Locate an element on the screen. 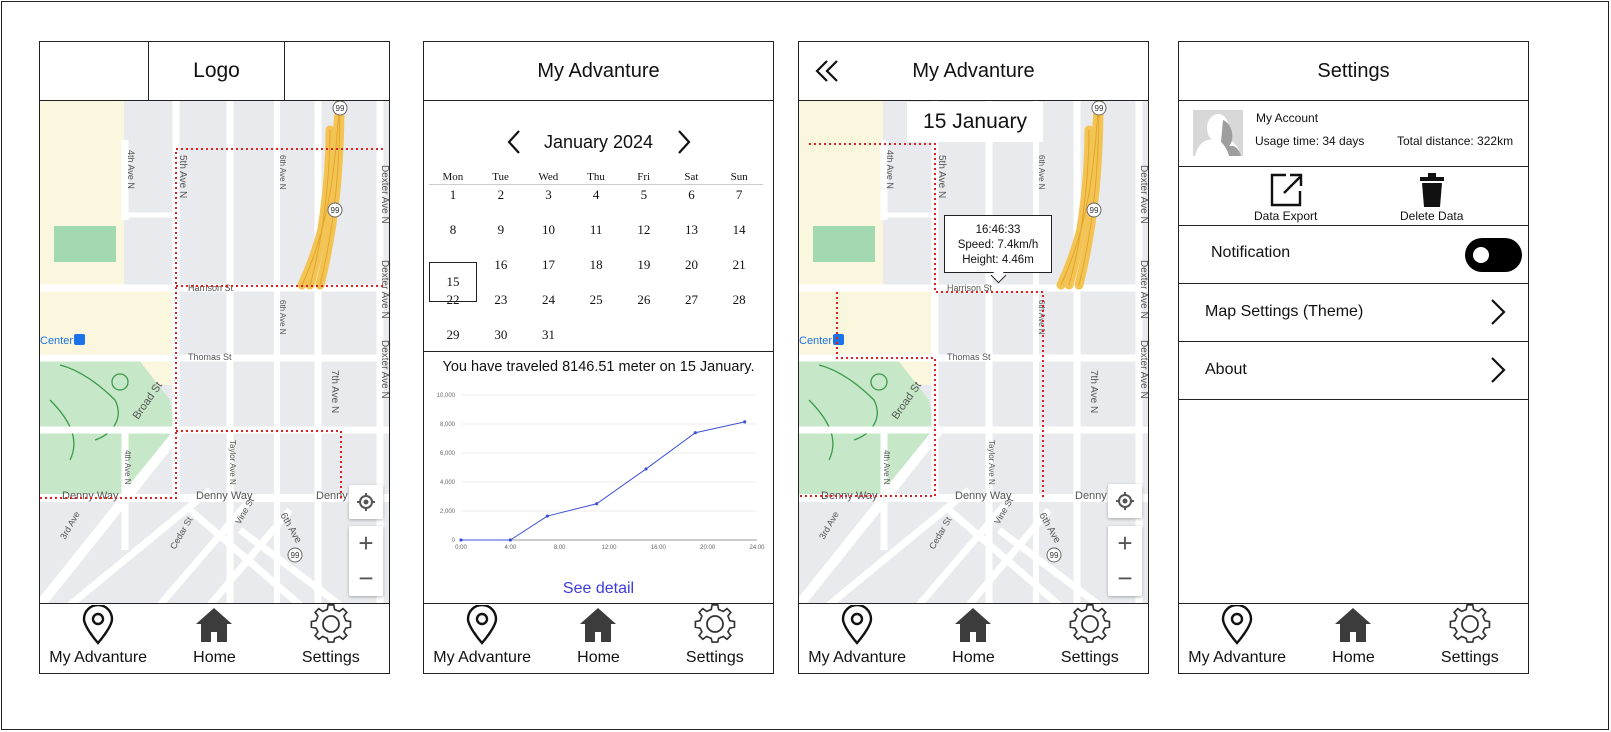 This screenshot has height=732, width=1611. y-tick-label: 10,000 is located at coordinates (446, 396).